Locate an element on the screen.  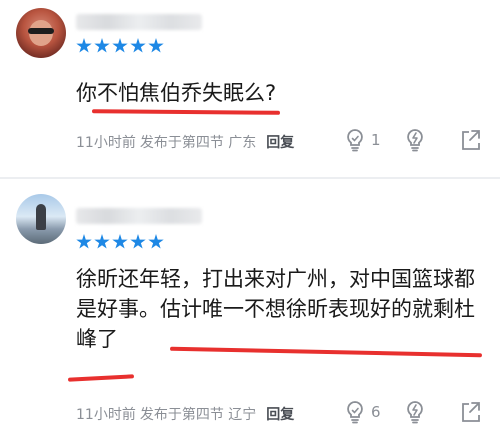
like-count: 1 is located at coordinates (376, 140).